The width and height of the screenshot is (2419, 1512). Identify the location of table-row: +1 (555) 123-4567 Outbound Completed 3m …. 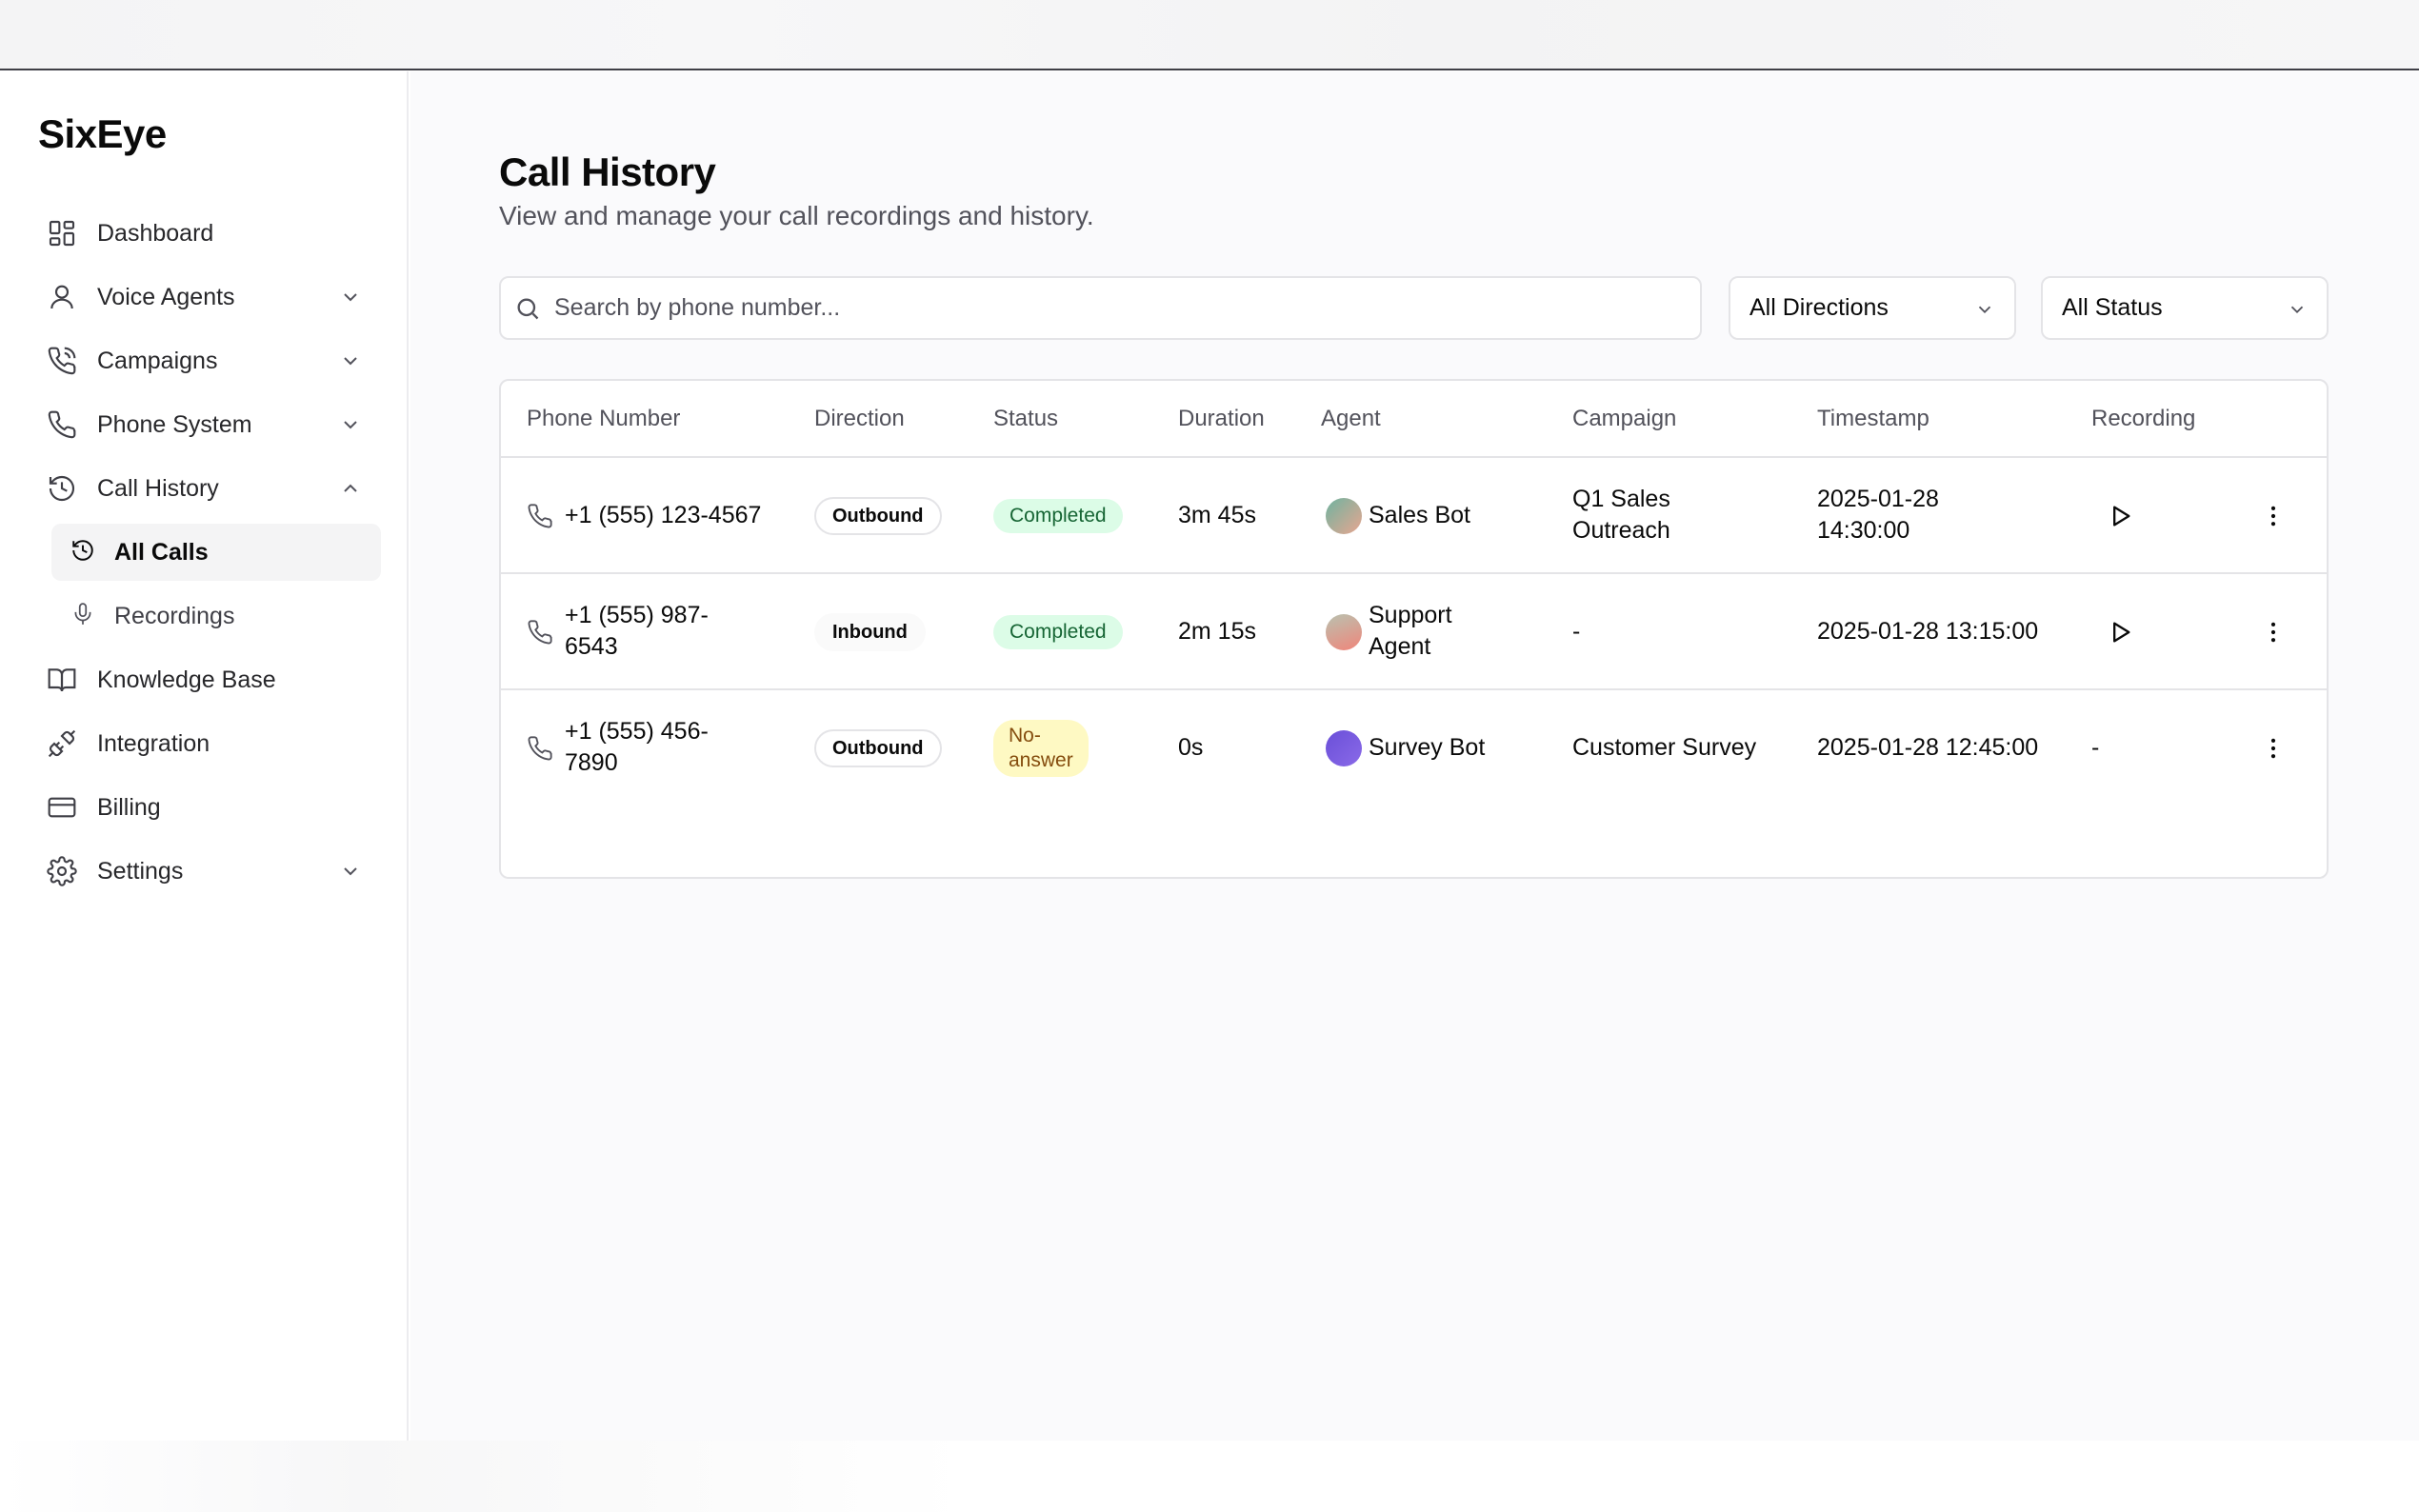
(1414, 516).